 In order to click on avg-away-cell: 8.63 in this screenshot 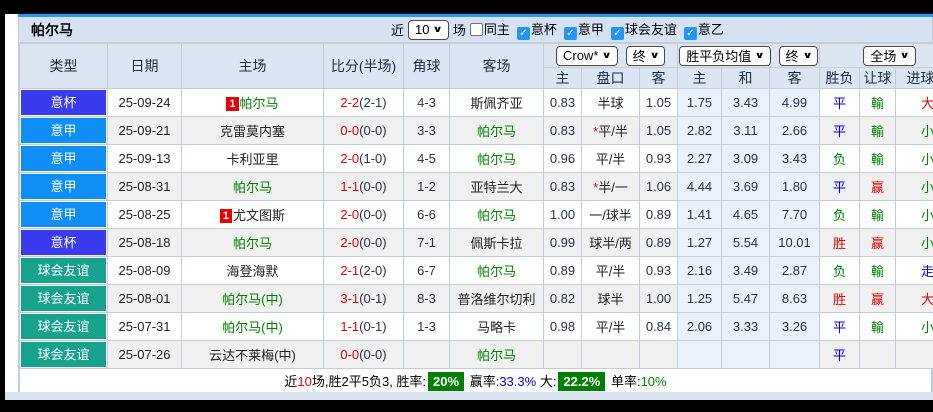, I will do `click(795, 298)`.